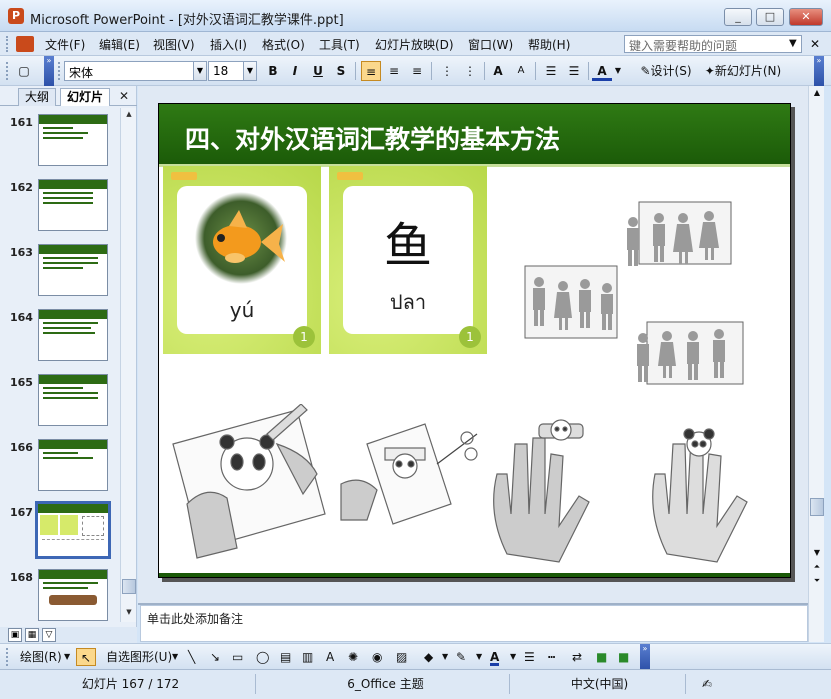 The width and height of the screenshot is (831, 699). Describe the element at coordinates (817, 581) in the screenshot. I see `next-slide-icon: ⏷` at that location.